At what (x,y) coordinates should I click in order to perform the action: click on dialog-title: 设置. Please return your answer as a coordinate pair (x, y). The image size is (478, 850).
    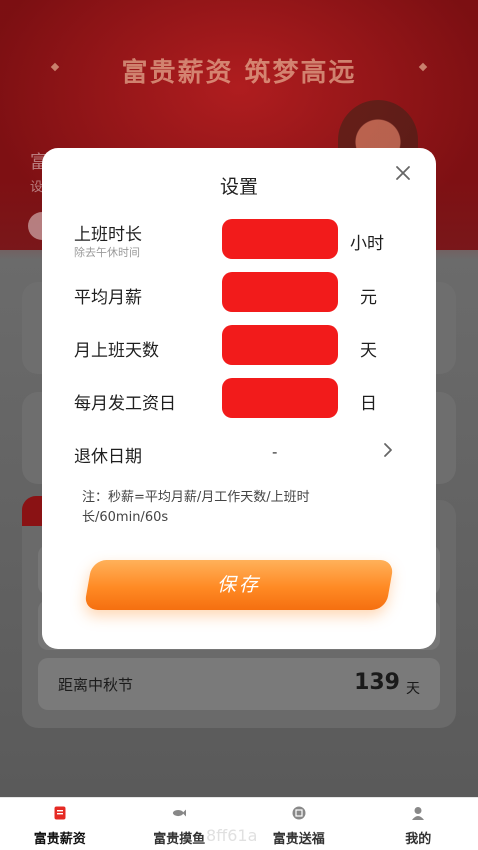
    Looking at the image, I should click on (238, 187).